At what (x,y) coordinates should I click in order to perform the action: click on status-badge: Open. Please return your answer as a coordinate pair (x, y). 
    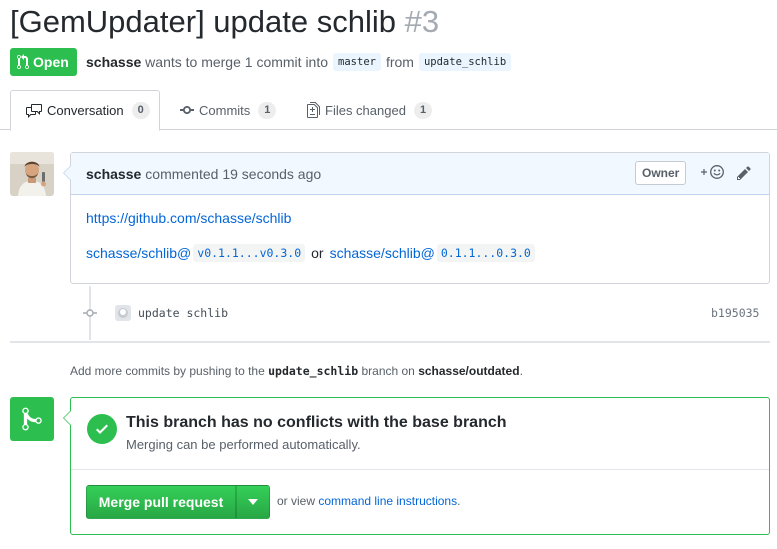
    Looking at the image, I should click on (43, 62).